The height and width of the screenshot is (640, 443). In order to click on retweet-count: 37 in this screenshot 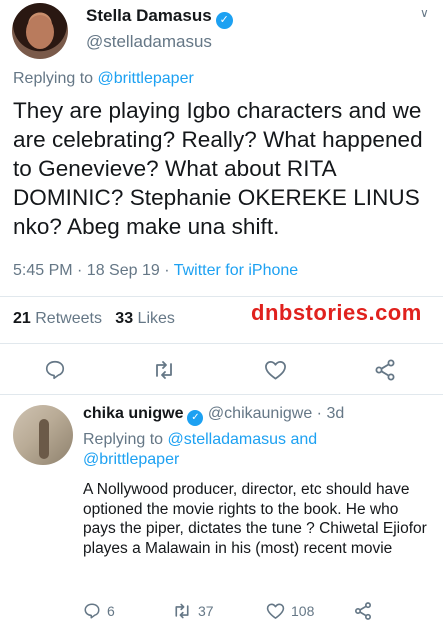, I will do `click(206, 611)`.